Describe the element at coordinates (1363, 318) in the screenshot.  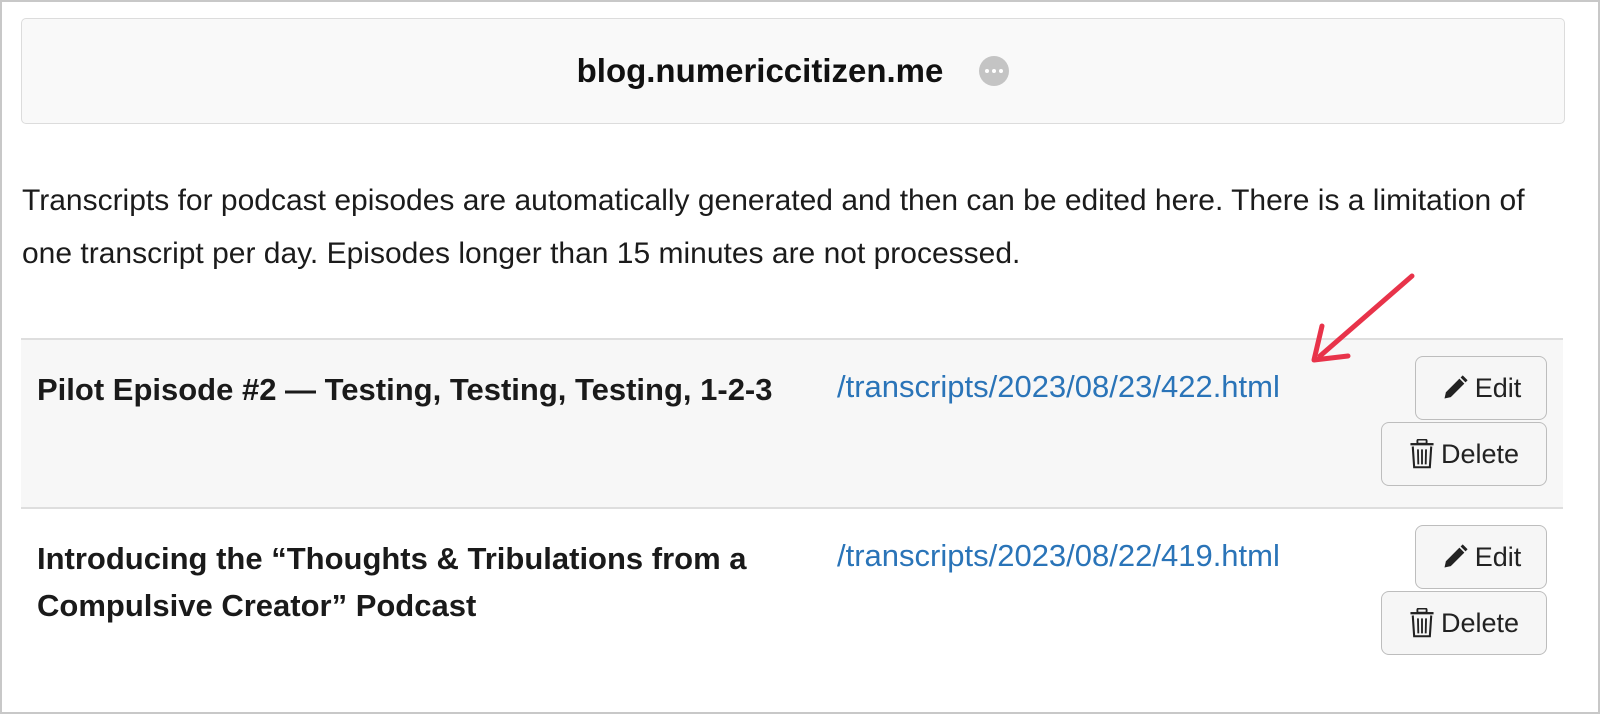
I see `annotation-arrow-icon` at that location.